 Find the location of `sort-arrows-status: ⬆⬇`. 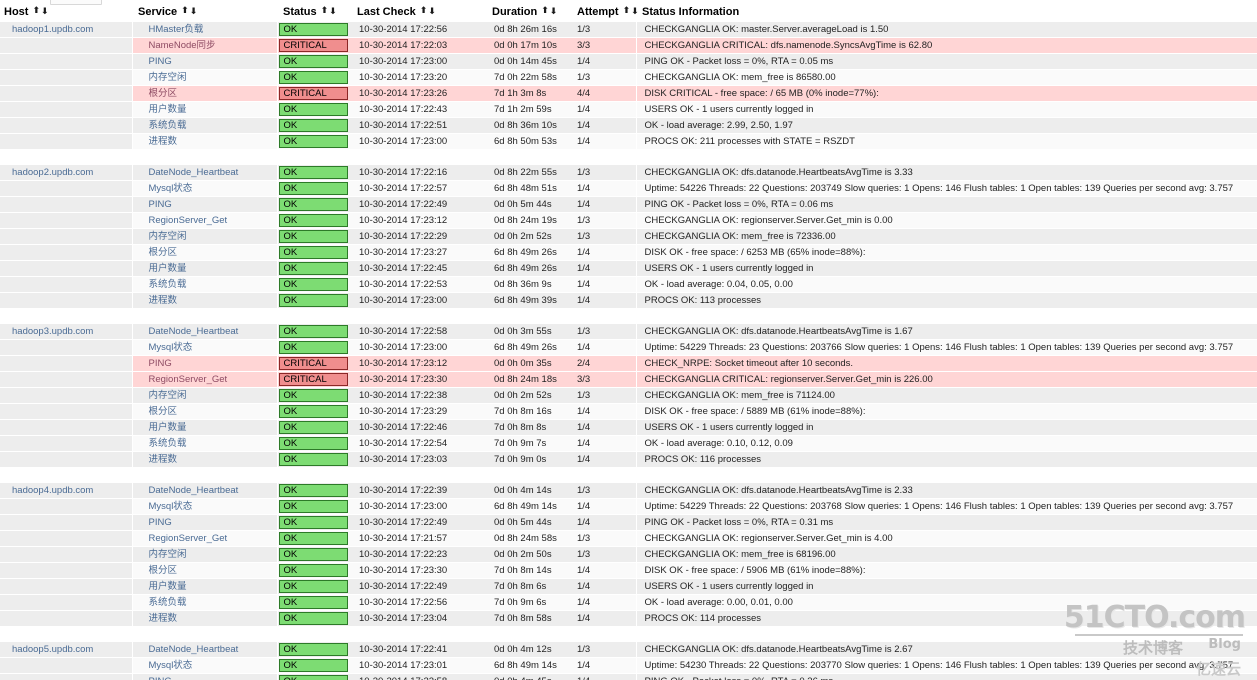

sort-arrows-status: ⬆⬇ is located at coordinates (329, 11).